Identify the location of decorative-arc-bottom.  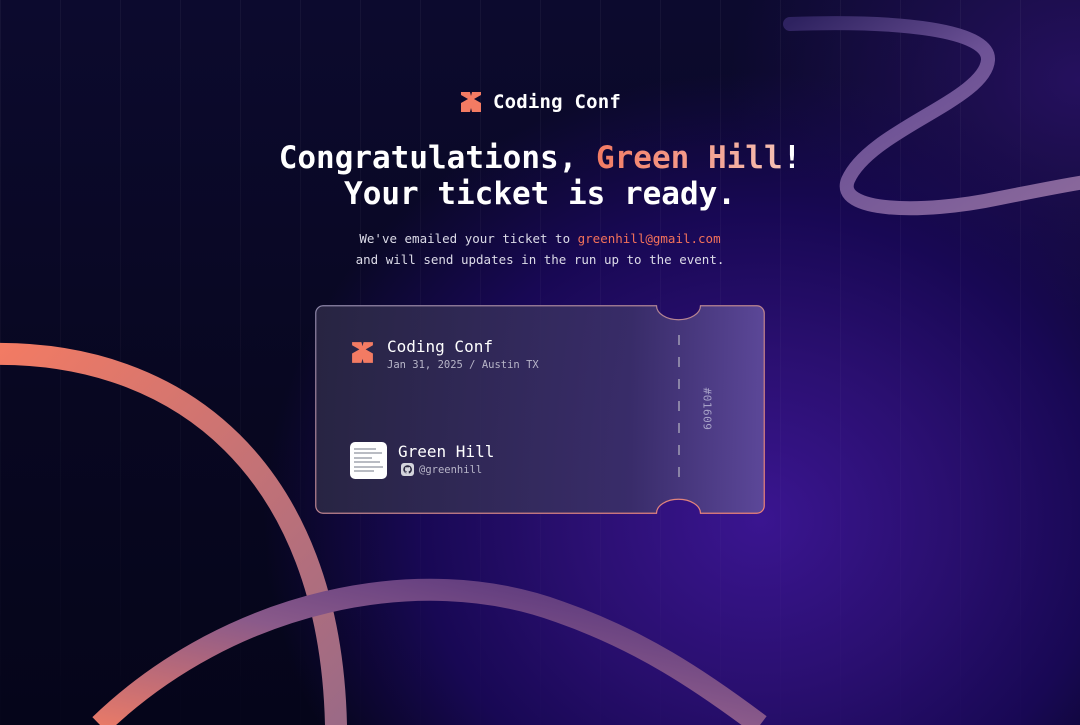
(429, 651).